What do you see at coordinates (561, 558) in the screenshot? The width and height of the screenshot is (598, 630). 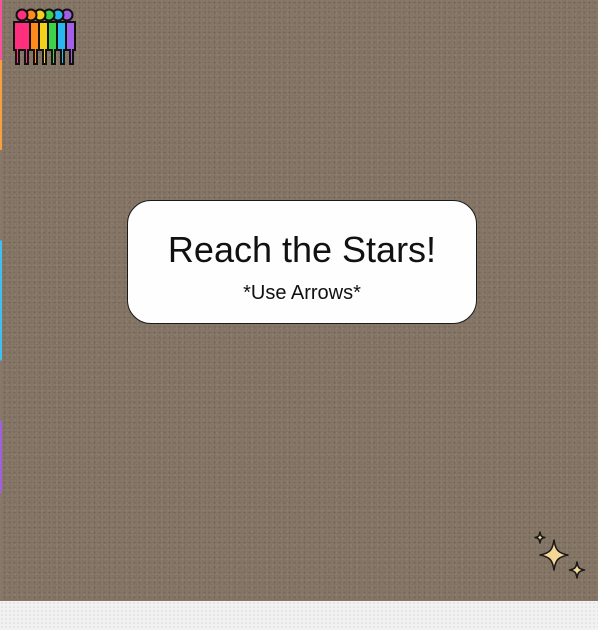 I see `sparkle-stars-icon` at bounding box center [561, 558].